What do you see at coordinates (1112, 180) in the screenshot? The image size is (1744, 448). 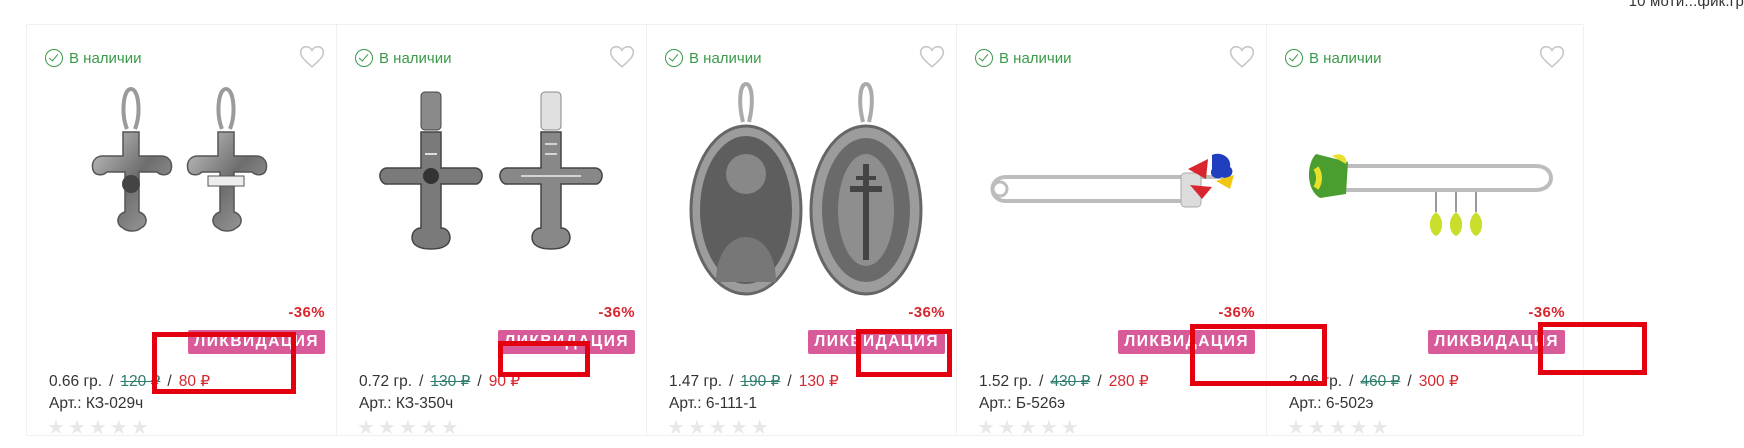 I see `safety-pin-butterfly-icon` at bounding box center [1112, 180].